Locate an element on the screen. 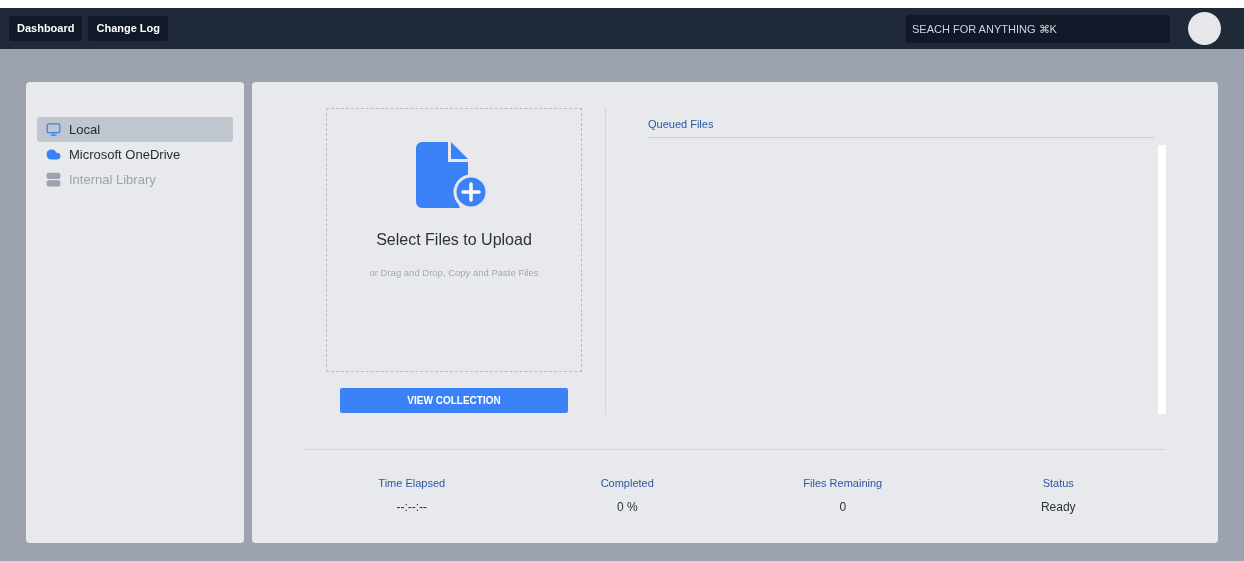  search-field: SEACH FOR ANYTHING ⌘K is located at coordinates (1038, 28).